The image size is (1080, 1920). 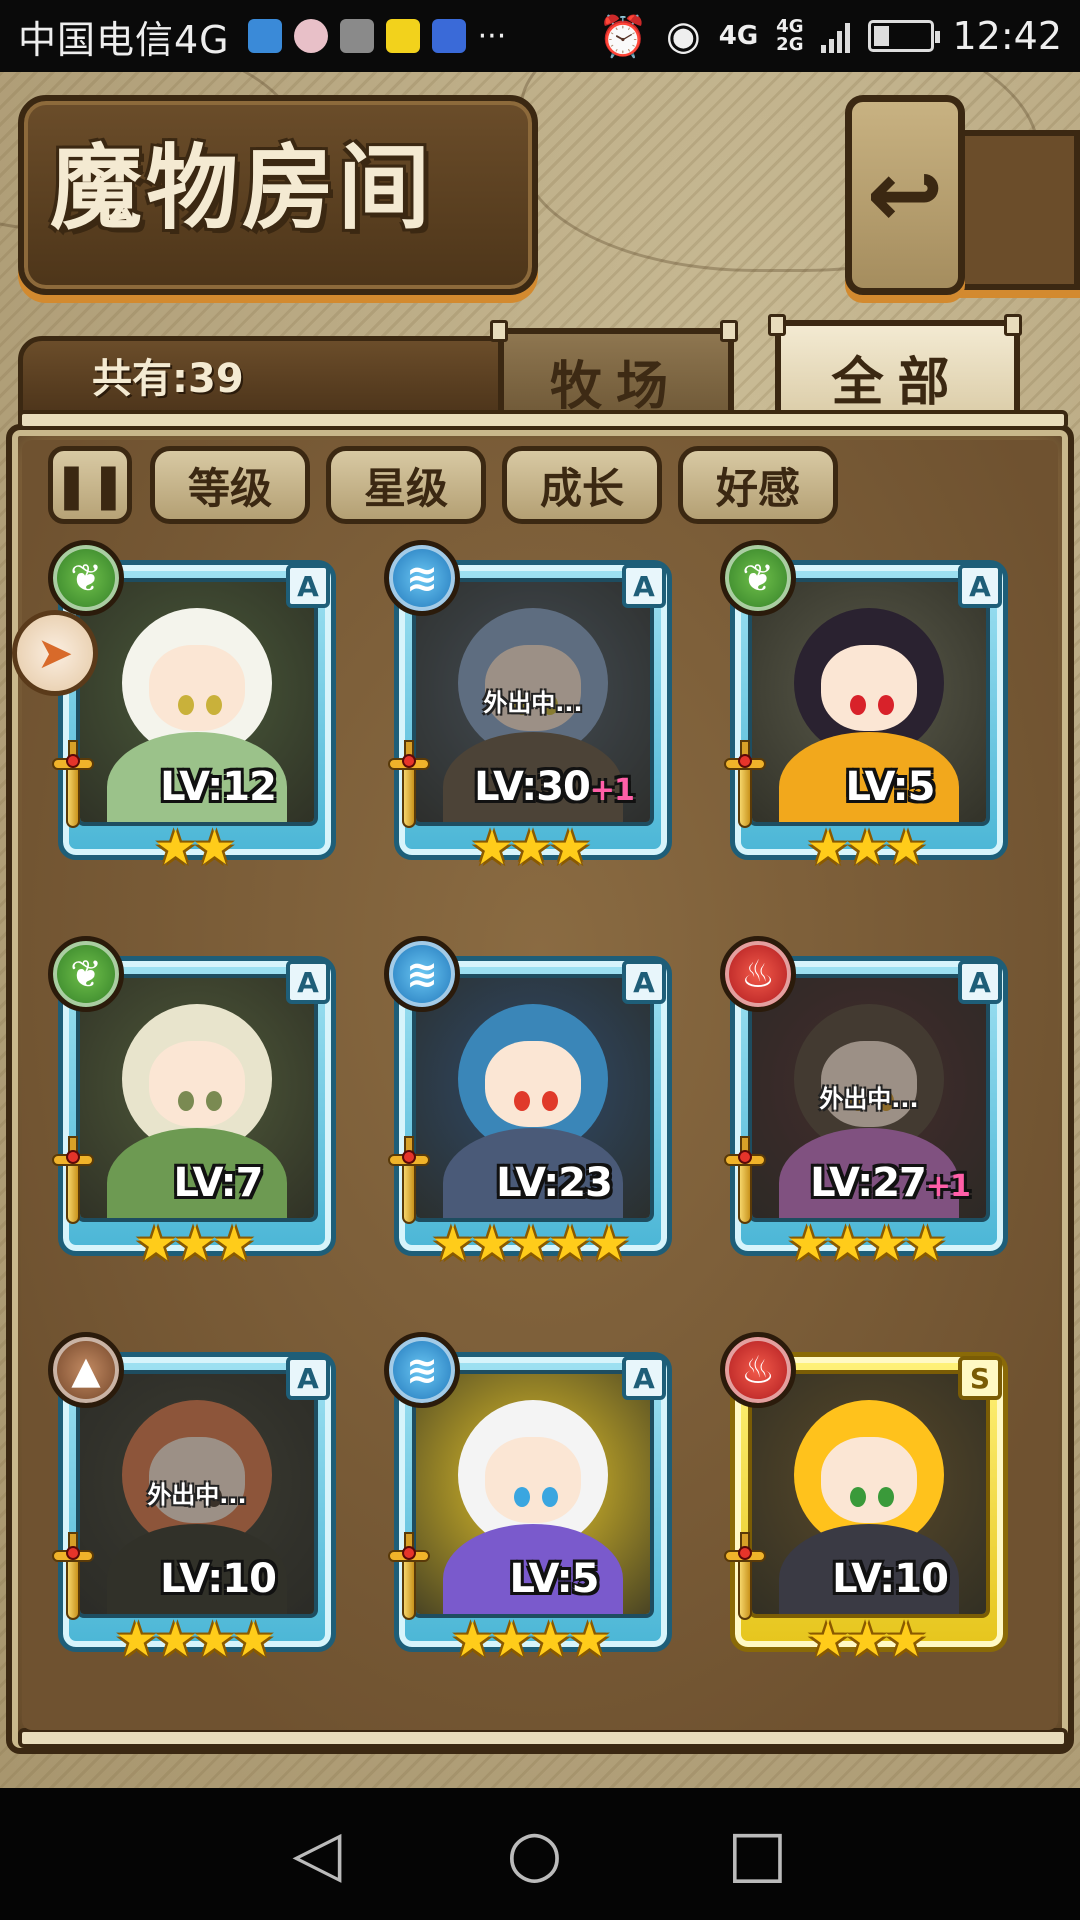 I want to click on monster-card: A ≋ LV:5 ★★★★, so click(x=529, y=1498).